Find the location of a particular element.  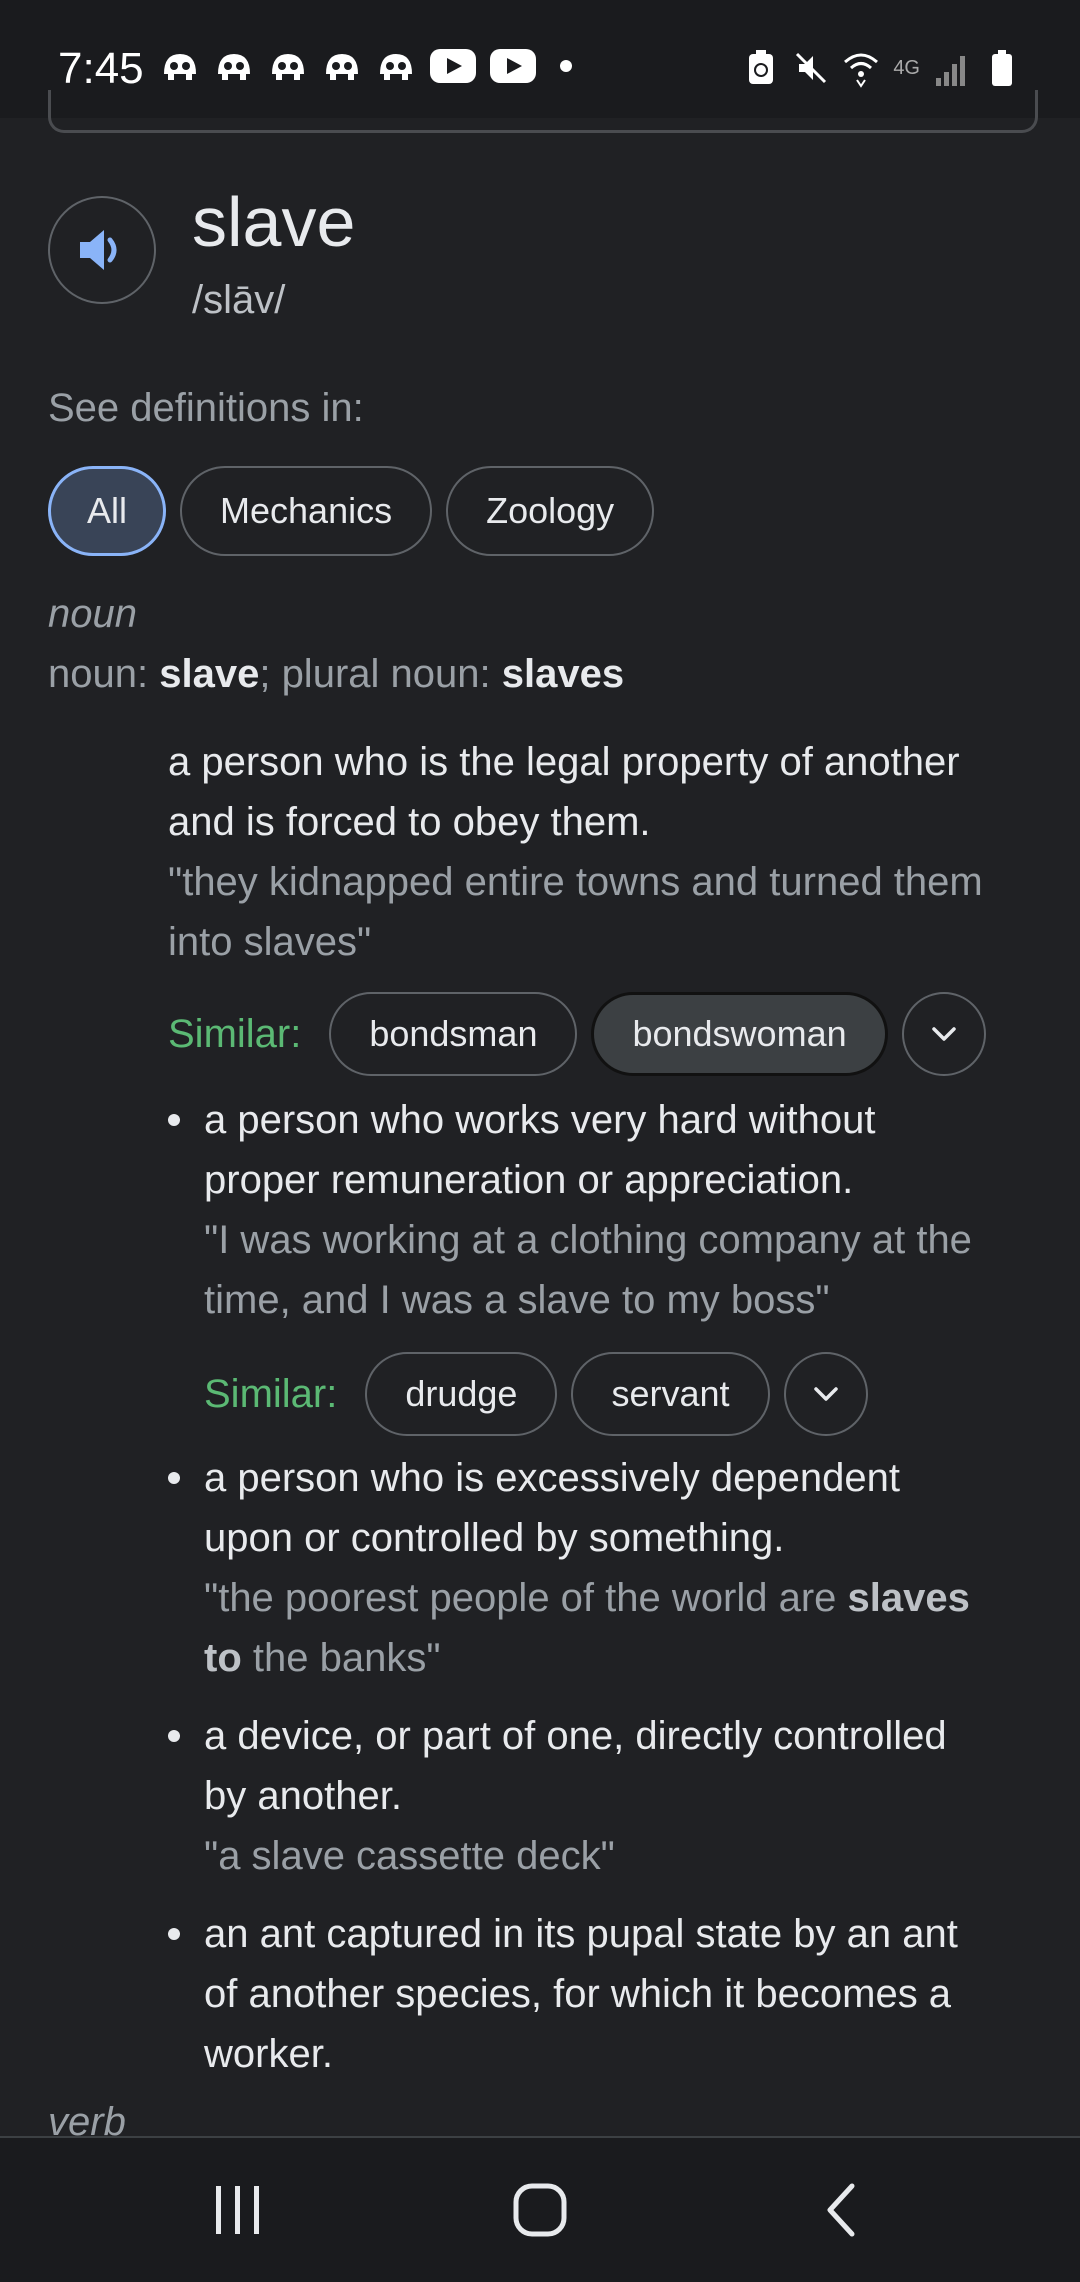

recent-apps-button is located at coordinates (238, 2210).